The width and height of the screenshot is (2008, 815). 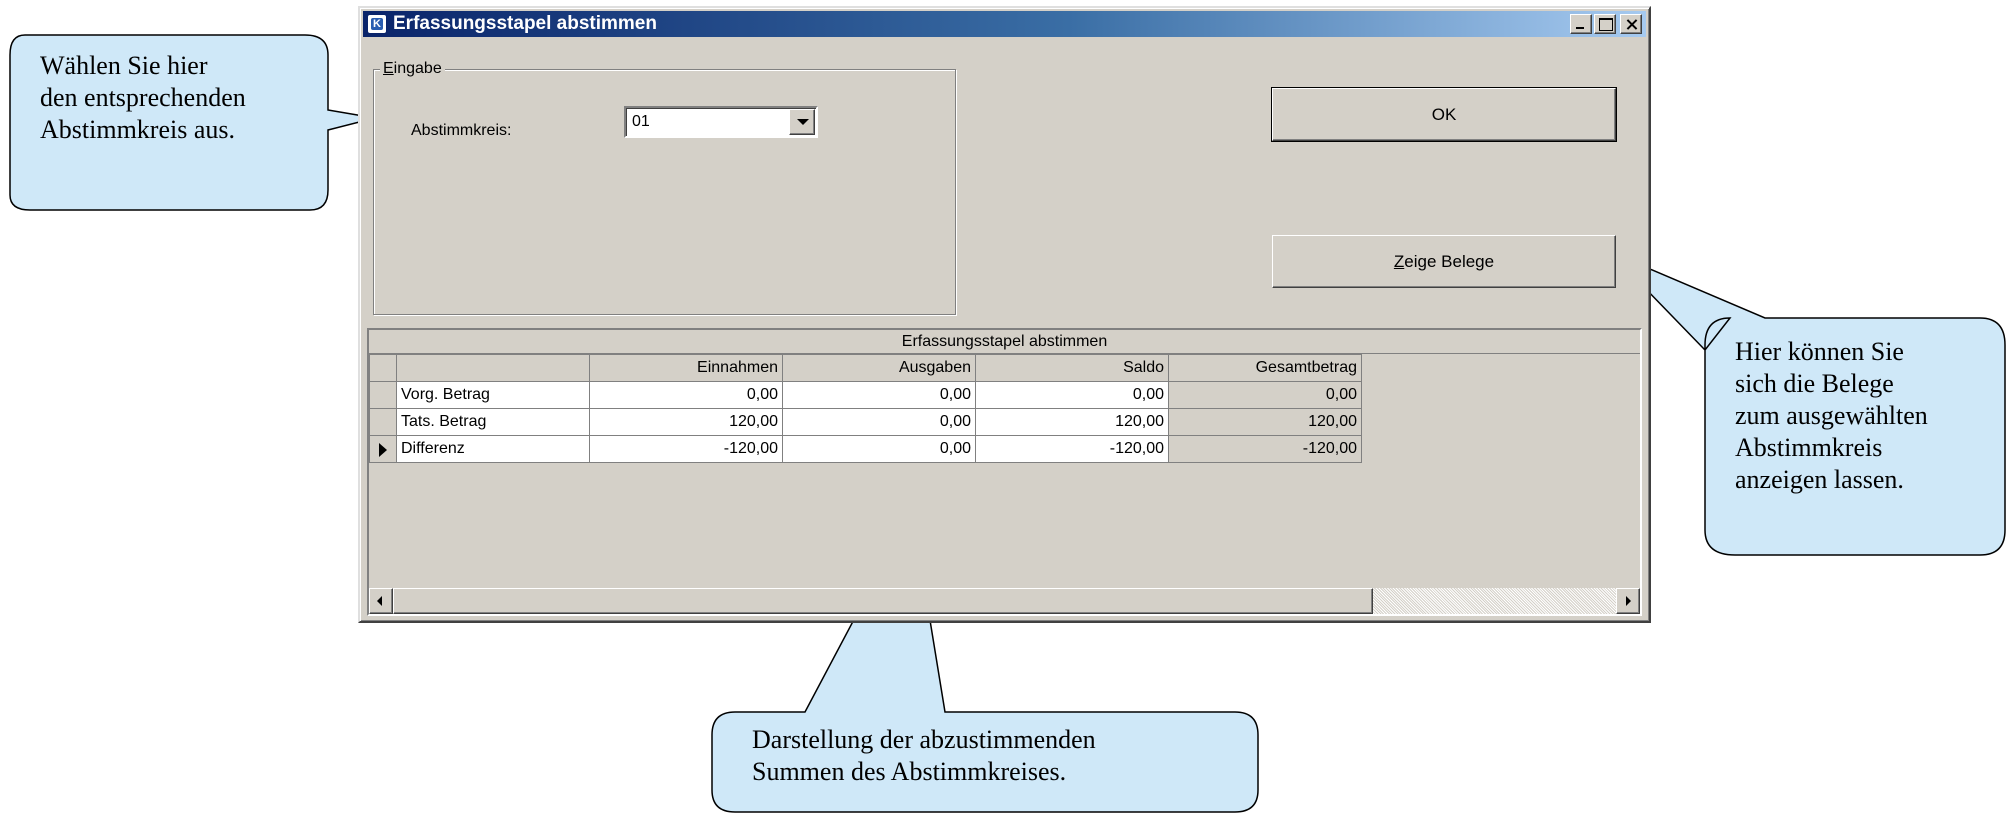 What do you see at coordinates (686, 395) in the screenshot?
I see `einnahmen-cell: 0,00` at bounding box center [686, 395].